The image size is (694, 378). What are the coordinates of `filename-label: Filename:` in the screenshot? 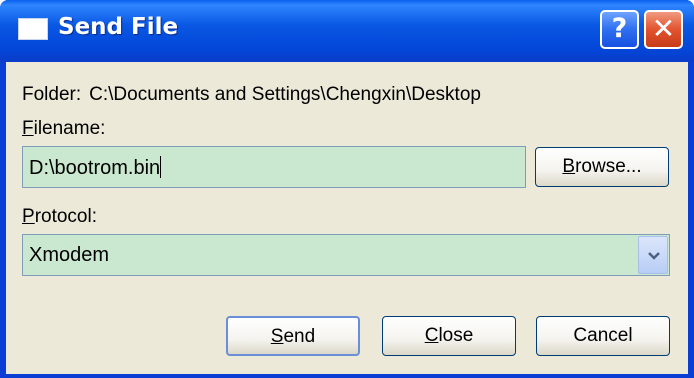 It's located at (63, 129).